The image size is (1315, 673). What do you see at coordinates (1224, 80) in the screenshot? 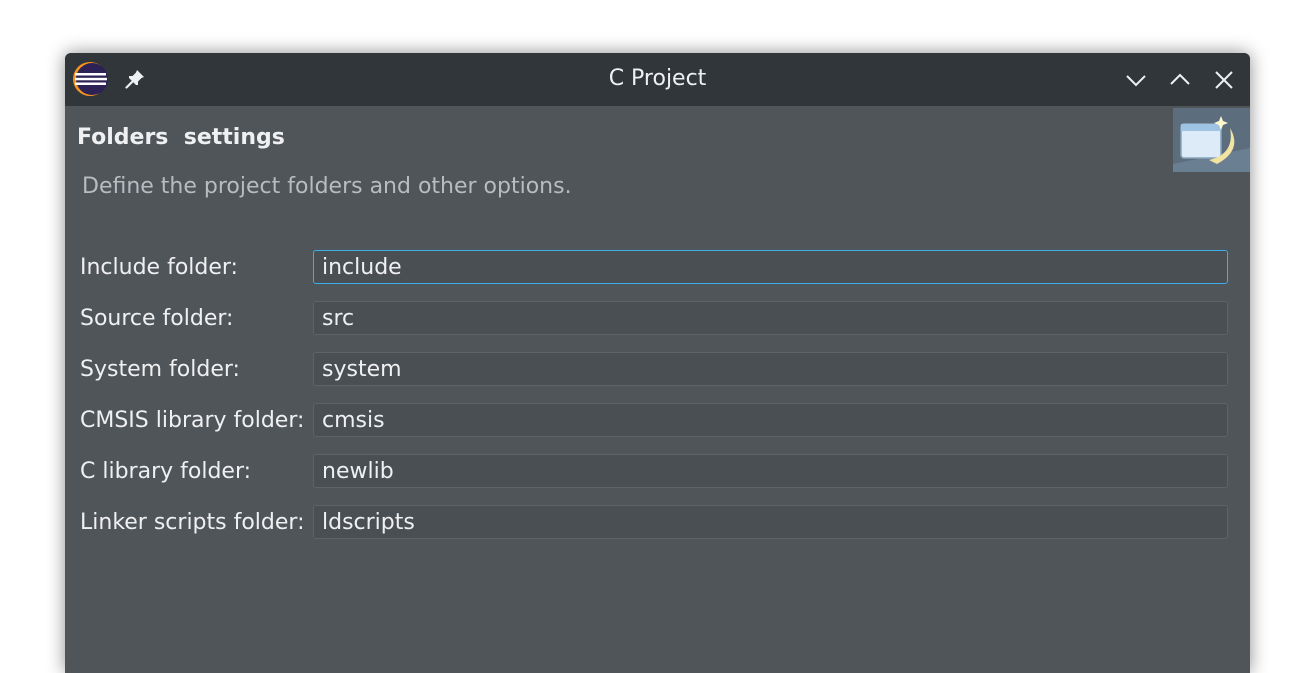
I see `close-icon` at bounding box center [1224, 80].